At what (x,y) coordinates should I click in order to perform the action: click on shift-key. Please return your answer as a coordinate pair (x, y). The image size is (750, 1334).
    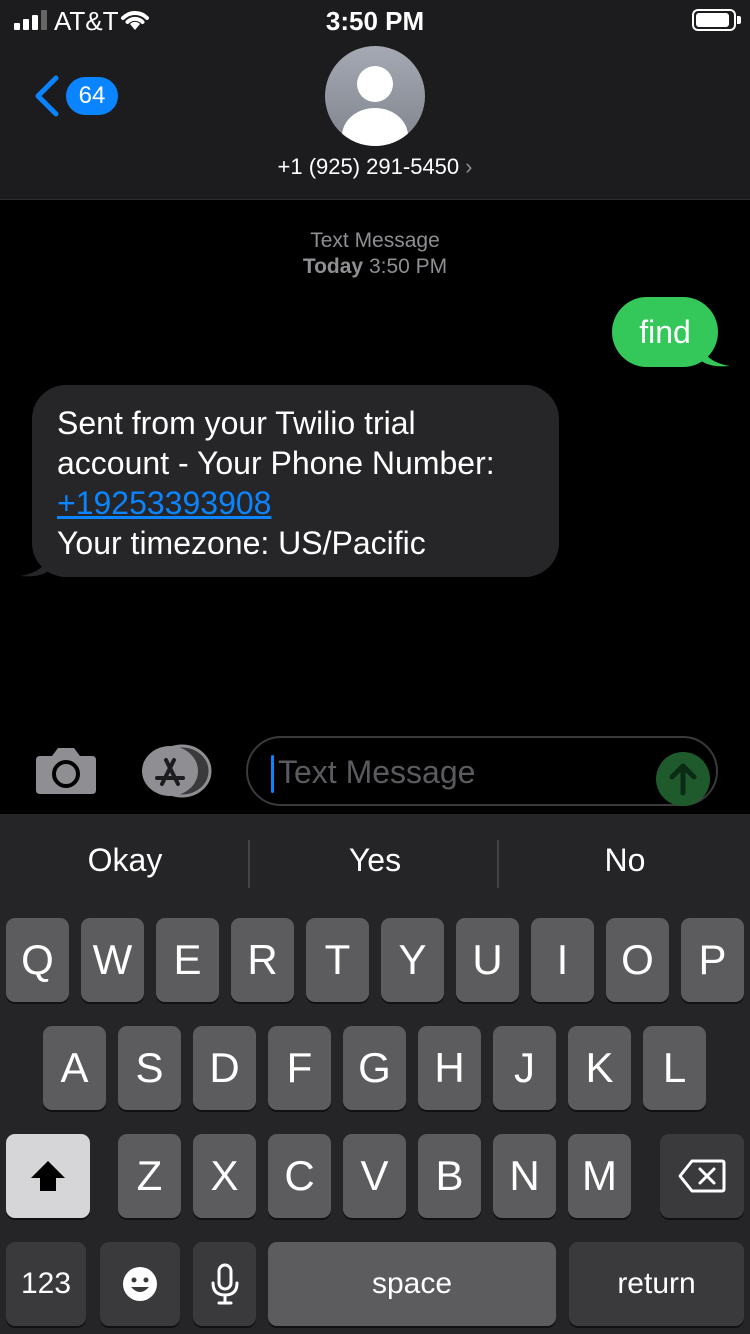
    Looking at the image, I should click on (48, 1176).